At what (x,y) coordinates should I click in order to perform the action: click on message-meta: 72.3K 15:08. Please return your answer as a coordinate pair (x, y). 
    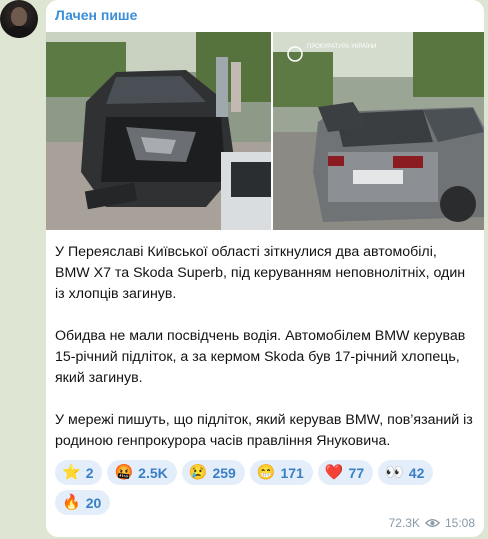
    Looking at the image, I should click on (432, 523).